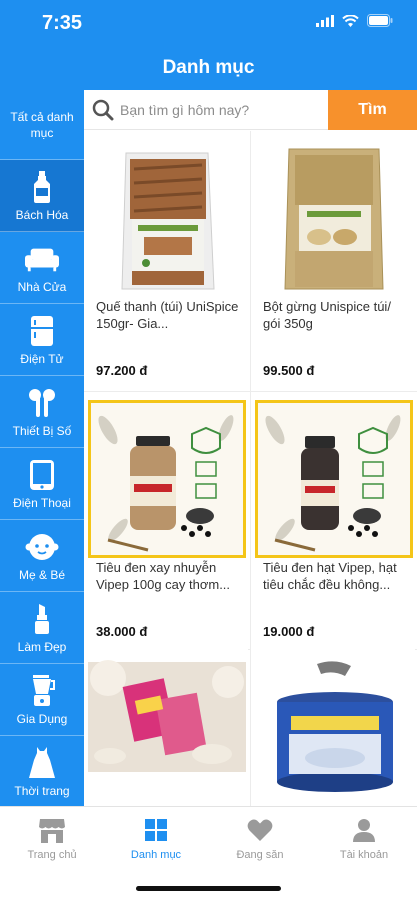  Describe the element at coordinates (42, 286) in the screenshot. I see `sidebar-item-label: Nhà Cửa` at that location.